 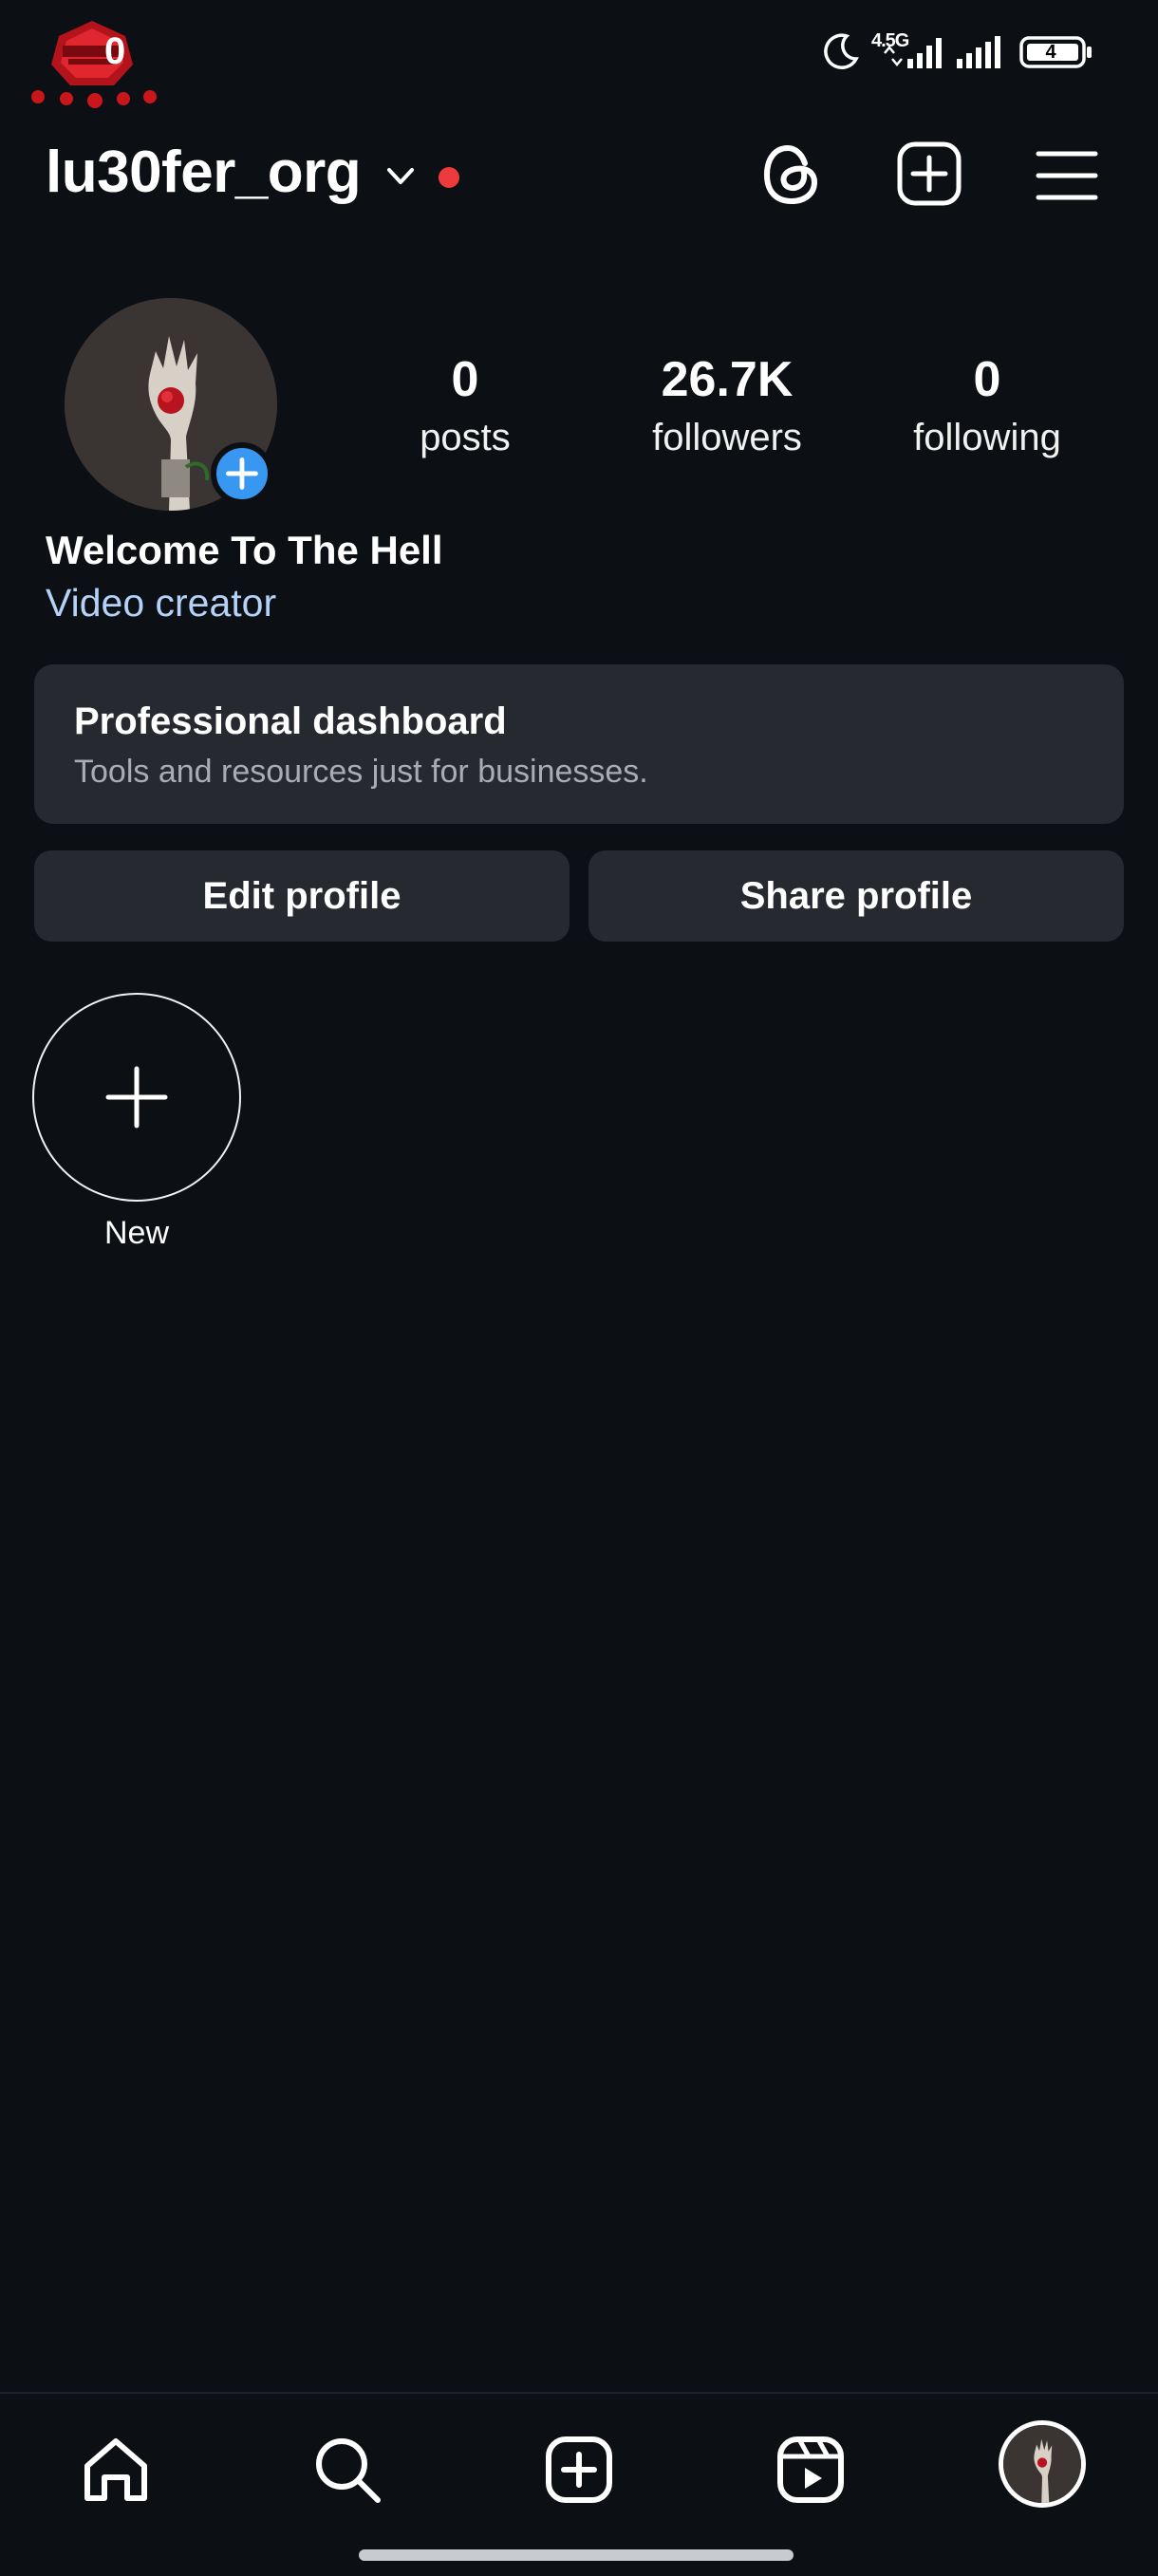 I want to click on status-bar: 0 4.5G 4, so click(x=579, y=54).